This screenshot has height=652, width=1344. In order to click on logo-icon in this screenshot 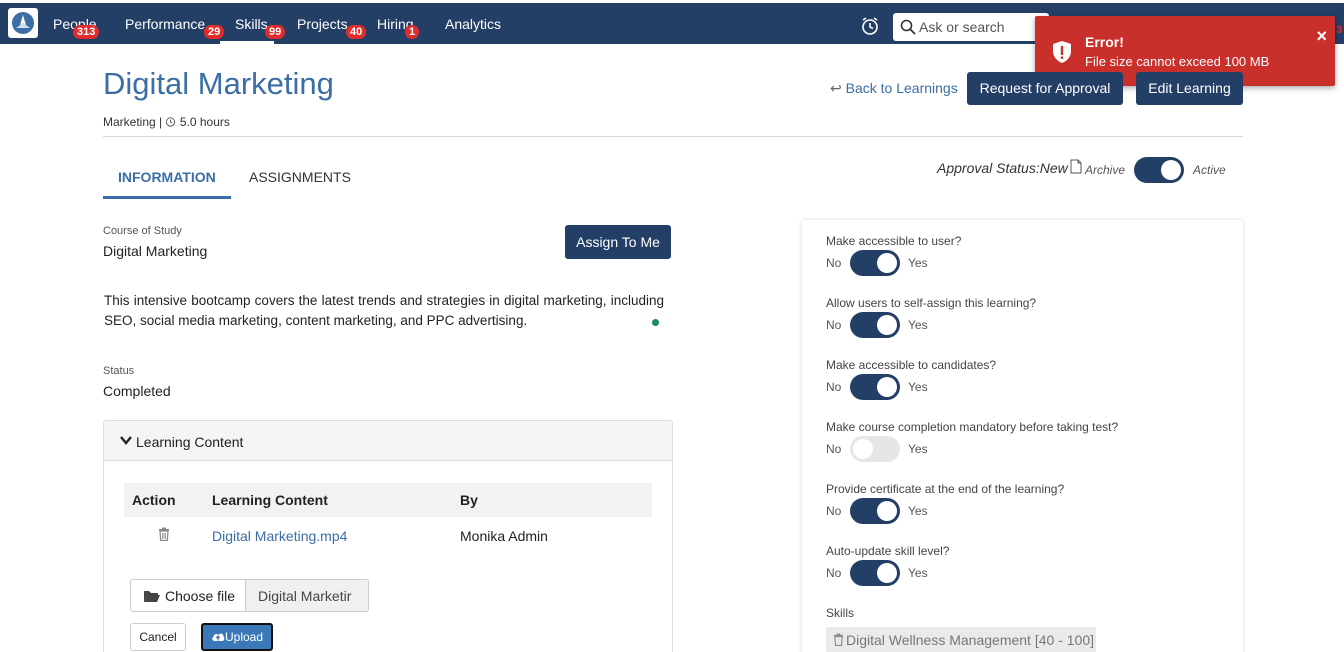, I will do `click(23, 23)`.